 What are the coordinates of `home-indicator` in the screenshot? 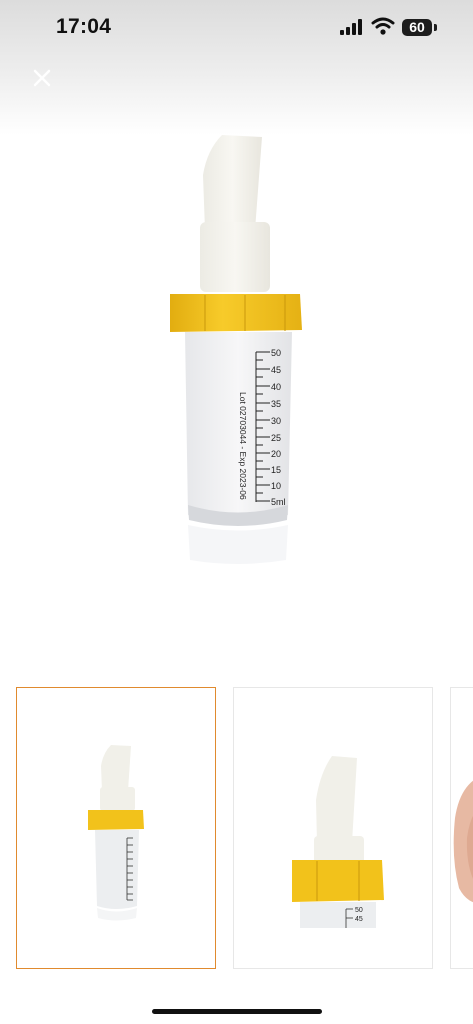 It's located at (237, 1011).